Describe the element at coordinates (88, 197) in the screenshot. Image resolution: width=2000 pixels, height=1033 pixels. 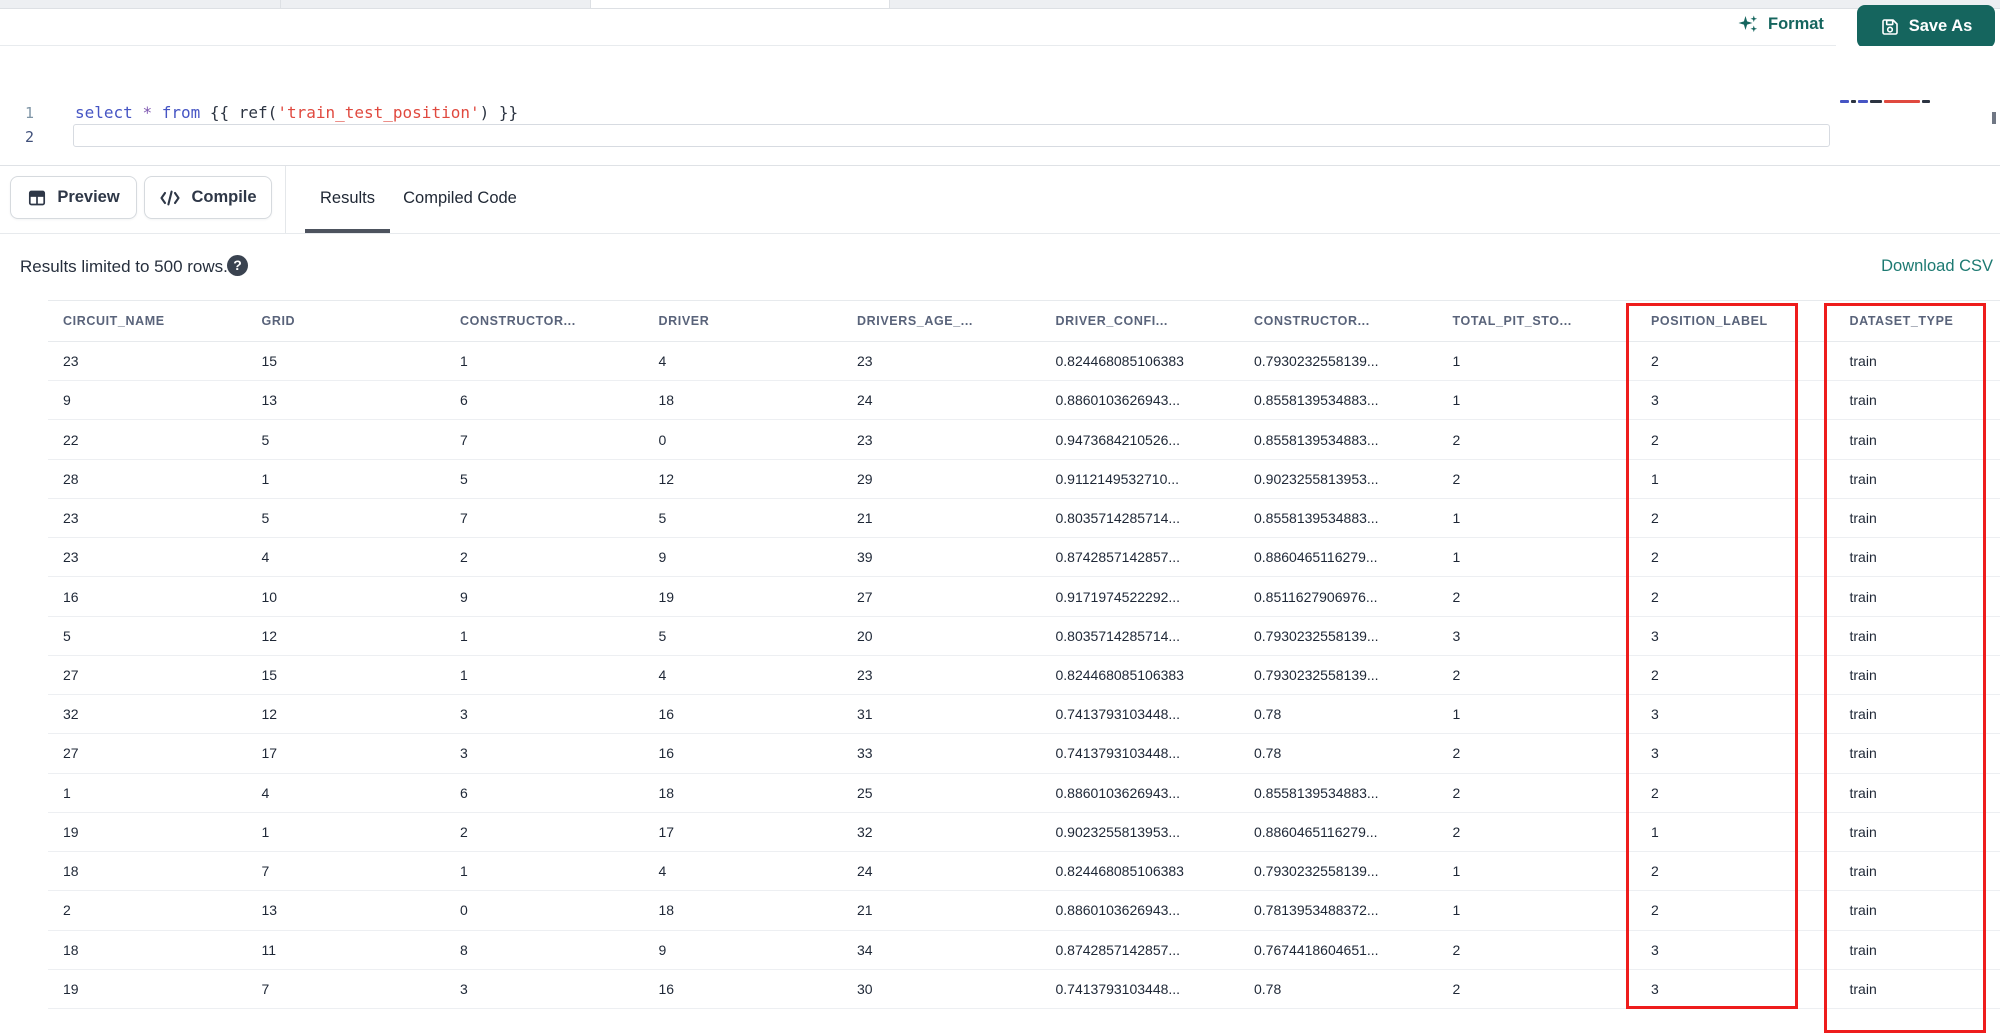
I see `preview-button-label: Preview` at that location.